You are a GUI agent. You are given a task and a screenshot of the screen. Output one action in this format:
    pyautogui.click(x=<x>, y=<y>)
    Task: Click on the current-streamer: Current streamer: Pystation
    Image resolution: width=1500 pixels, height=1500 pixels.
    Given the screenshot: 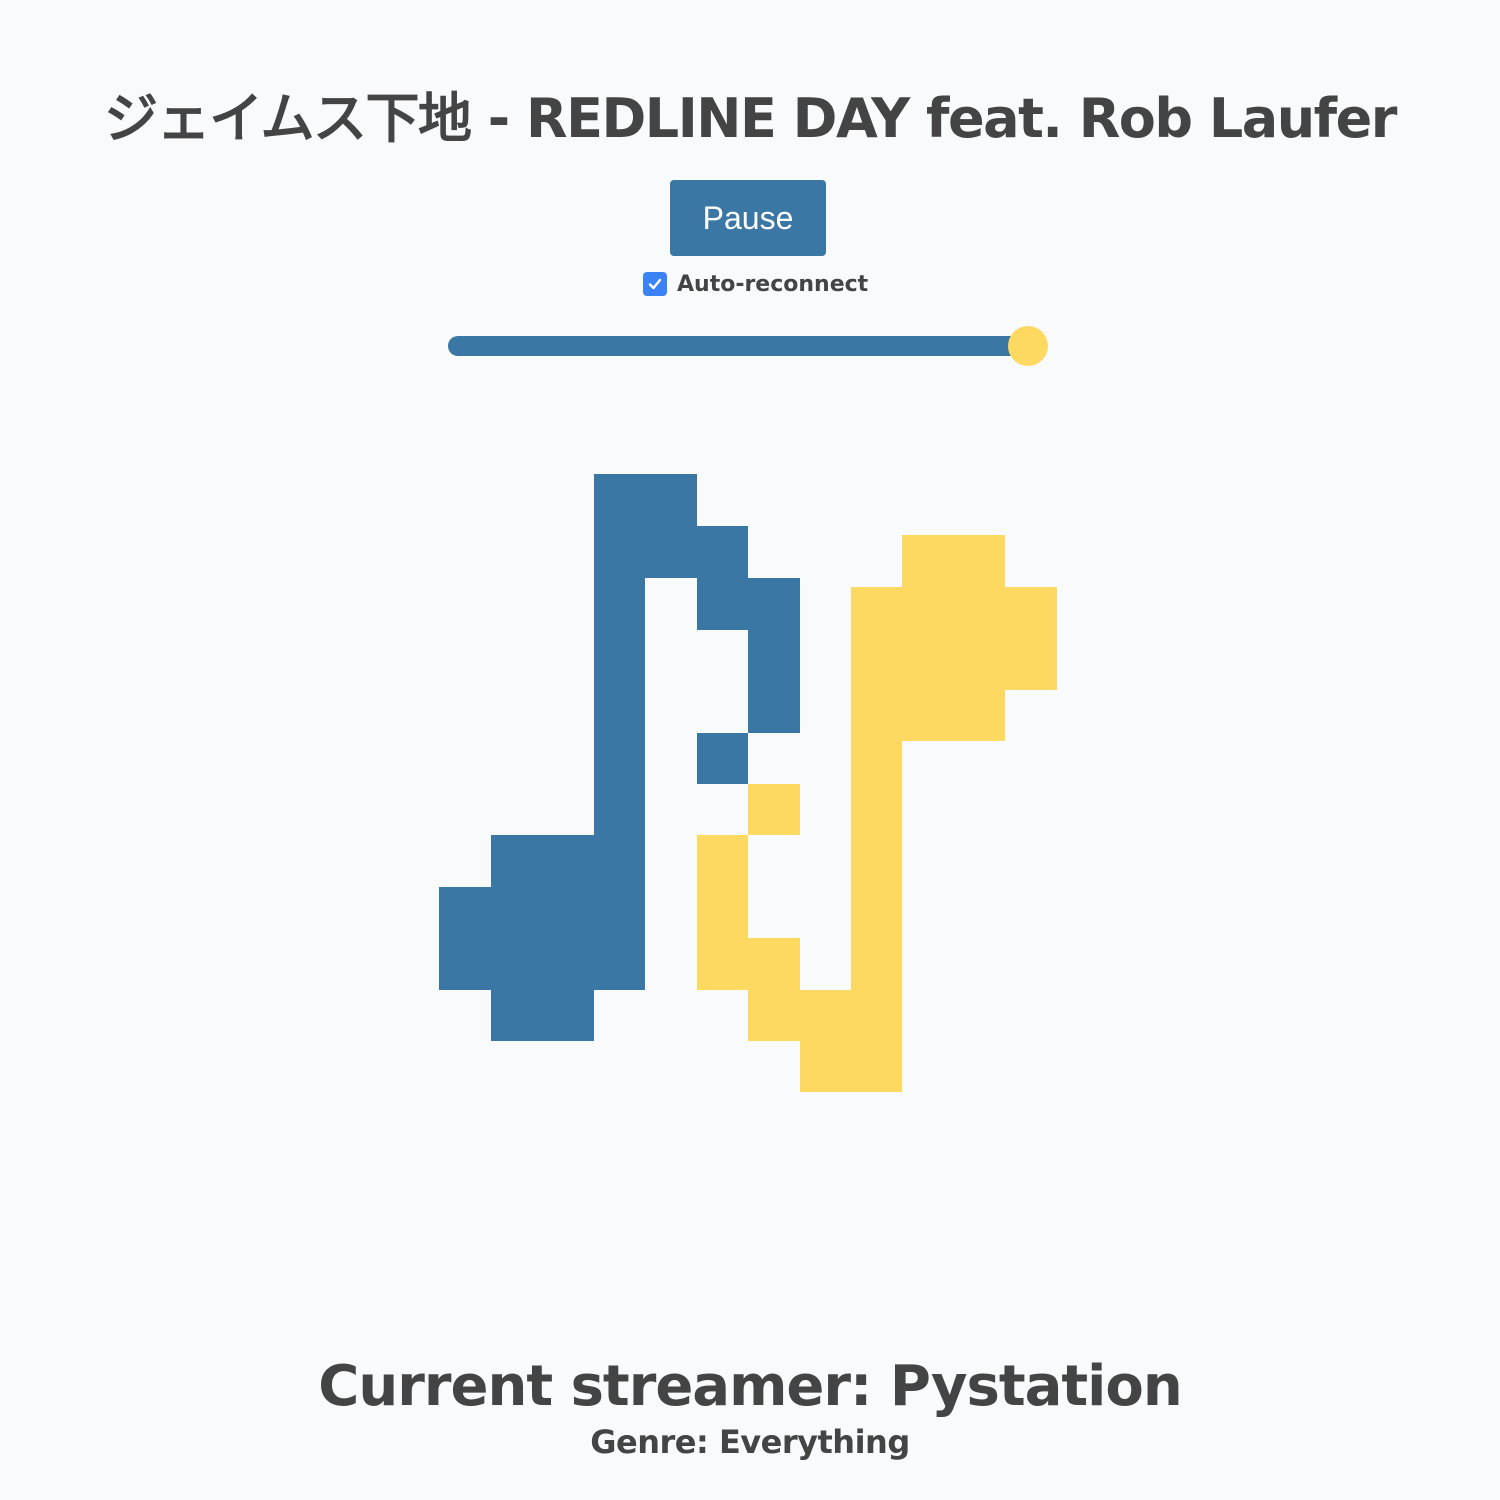 What is the action you would take?
    pyautogui.click(x=750, y=1387)
    